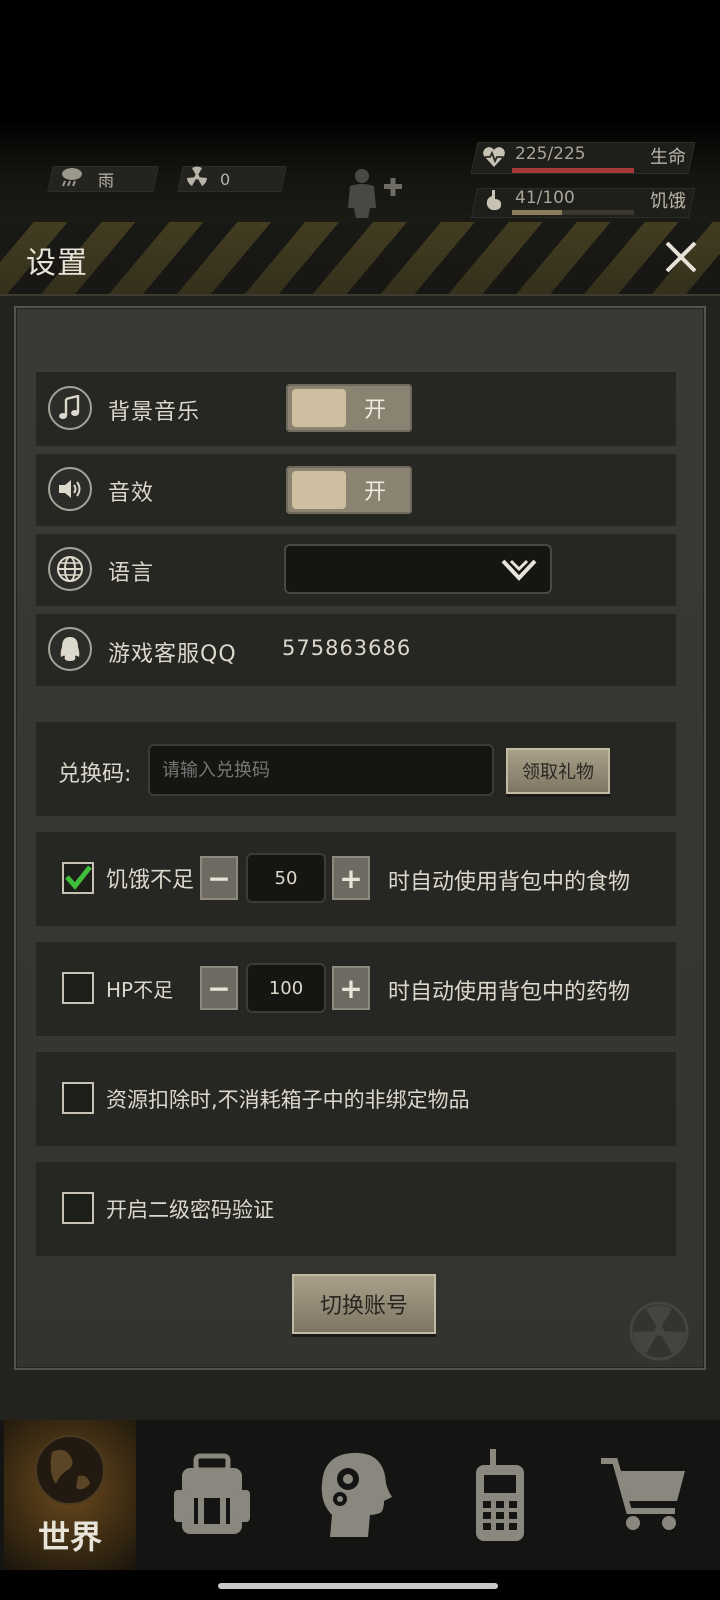 The height and width of the screenshot is (1600, 720). I want to click on bgm-toggle: 开, so click(349, 408).